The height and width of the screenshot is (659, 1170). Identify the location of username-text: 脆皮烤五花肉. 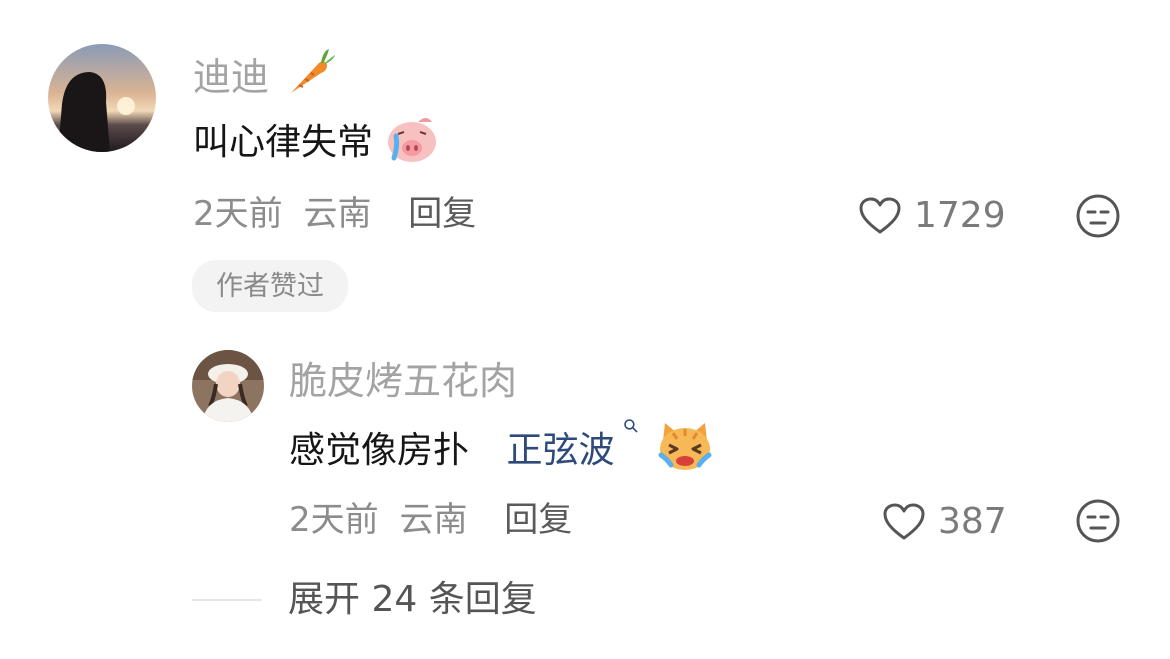
(403, 381).